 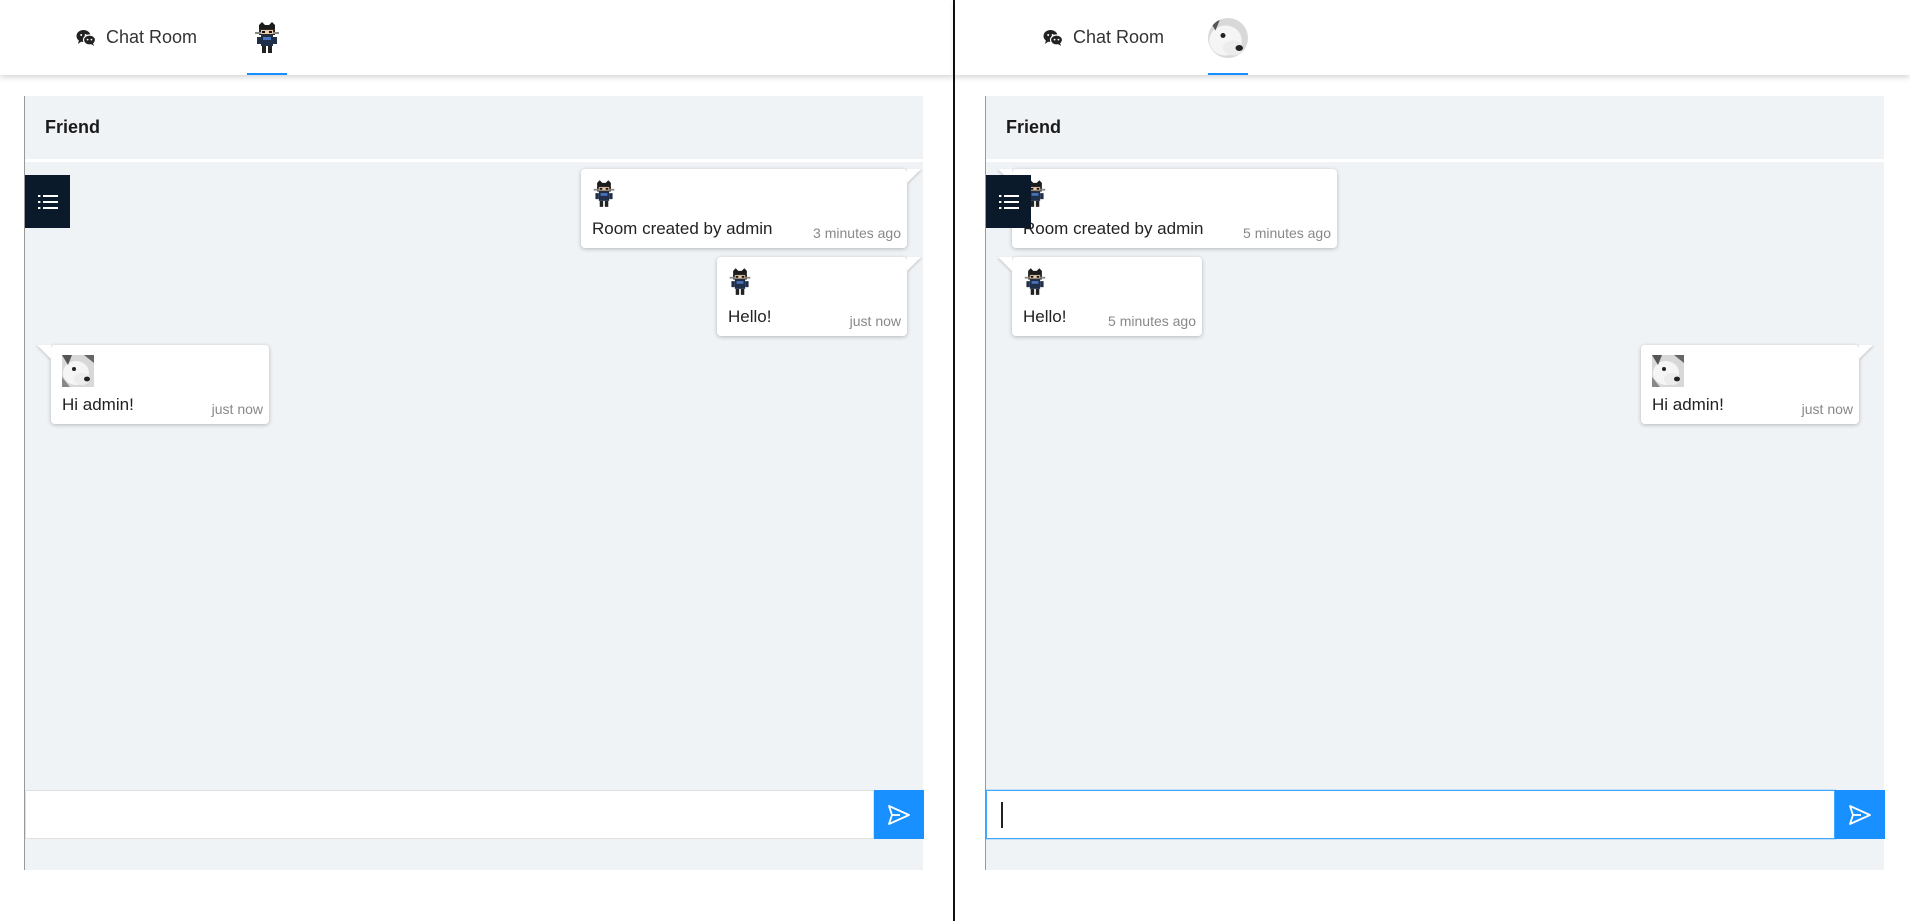 I want to click on message-bubble: Room created by admin 5 minutes ago, so click(x=1174, y=208).